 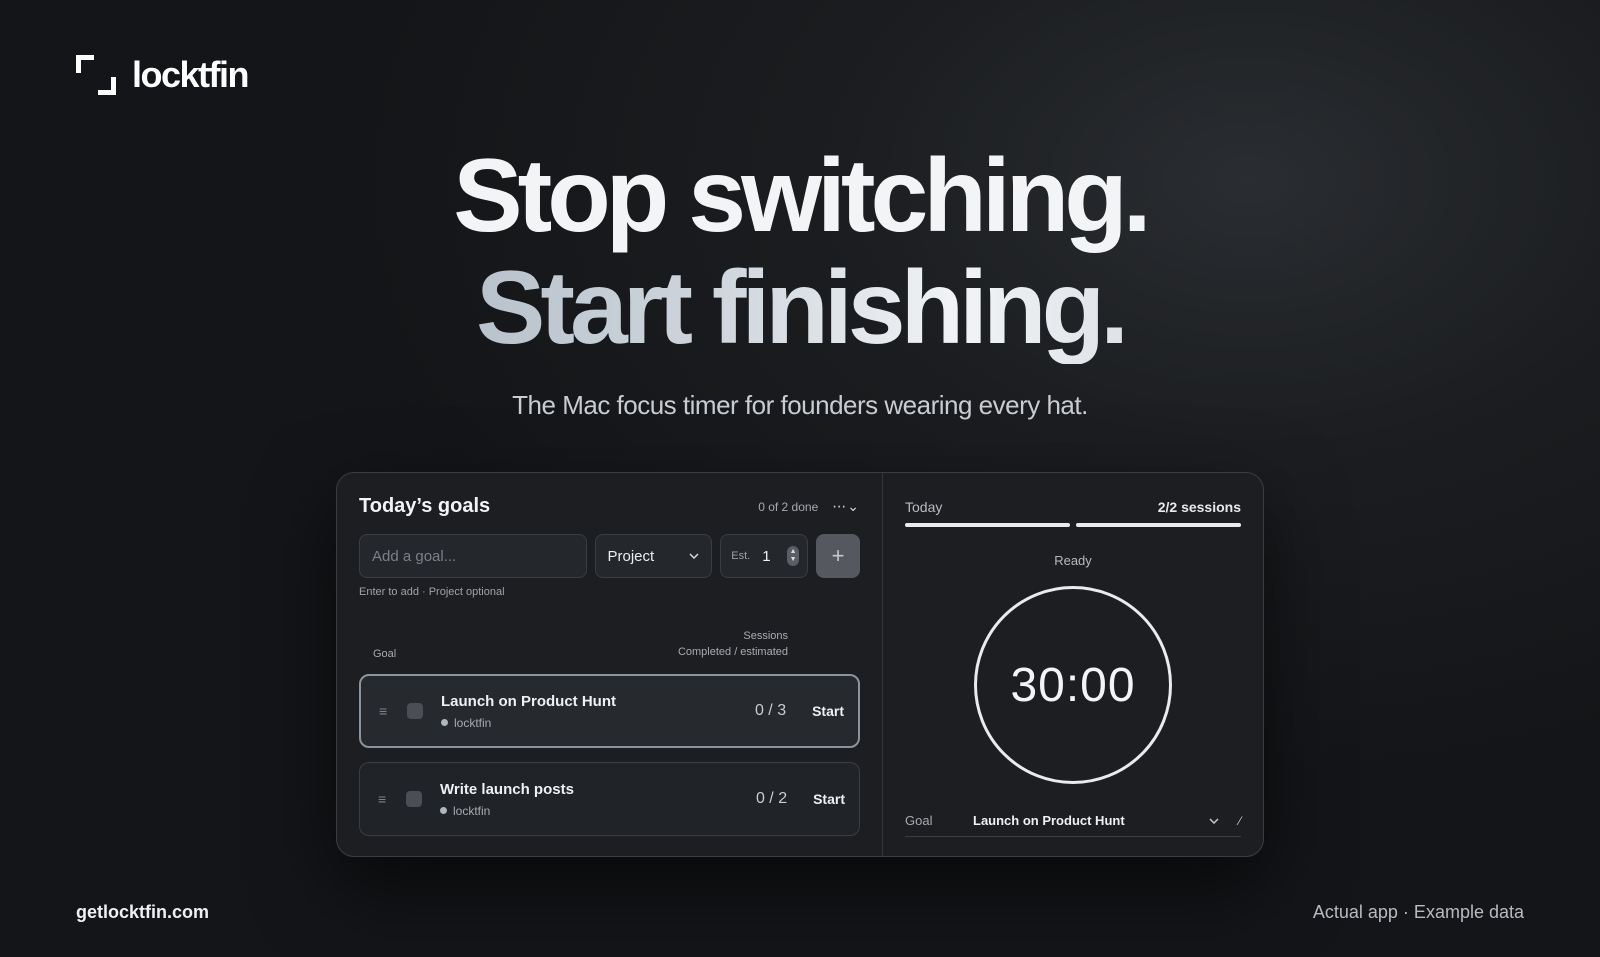 I want to click on headline-line-2: Start finishing., so click(x=800, y=308).